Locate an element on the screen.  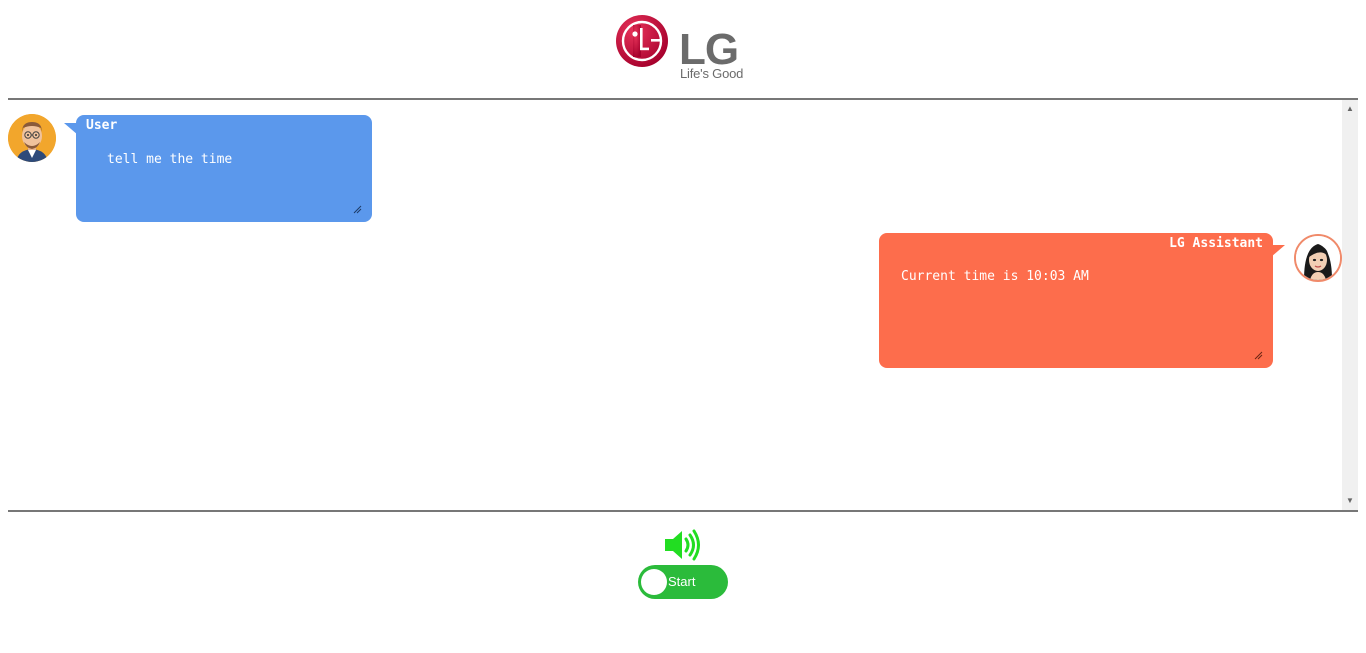
assistant-message-bubble: LG Assistant Current time is 10:03 AM is located at coordinates (1082, 300).